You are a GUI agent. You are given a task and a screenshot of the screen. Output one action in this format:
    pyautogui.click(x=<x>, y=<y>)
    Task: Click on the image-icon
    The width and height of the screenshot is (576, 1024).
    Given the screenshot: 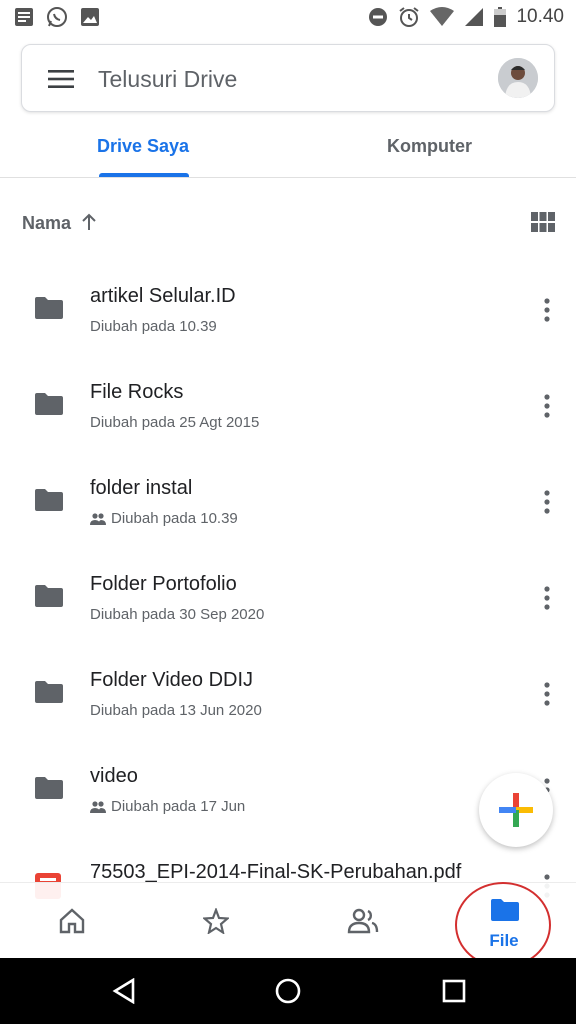 What is the action you would take?
    pyautogui.click(x=90, y=17)
    